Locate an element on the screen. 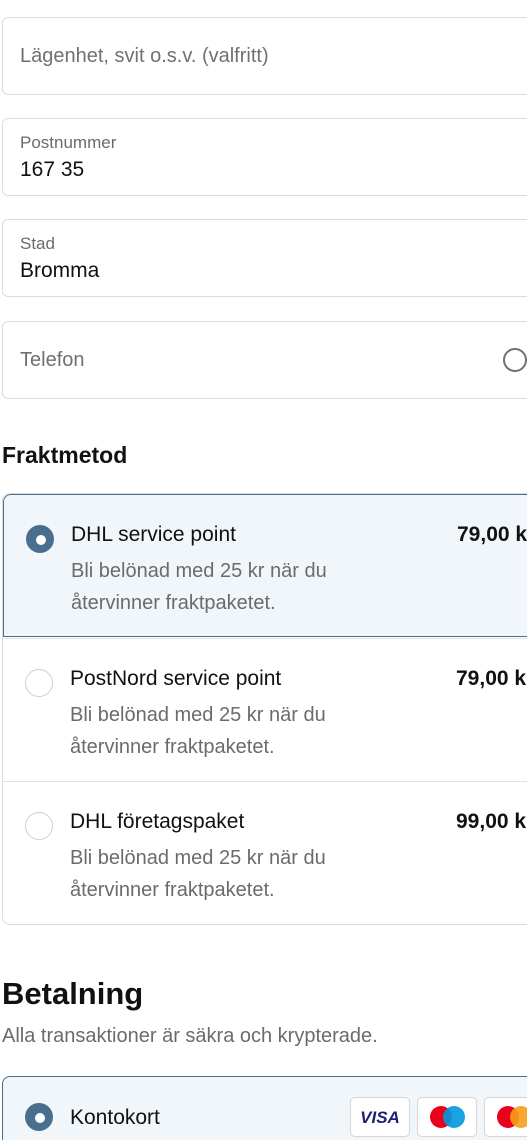 This screenshot has width=527, height=1140. city-field: Stad Bromma is located at coordinates (264, 258).